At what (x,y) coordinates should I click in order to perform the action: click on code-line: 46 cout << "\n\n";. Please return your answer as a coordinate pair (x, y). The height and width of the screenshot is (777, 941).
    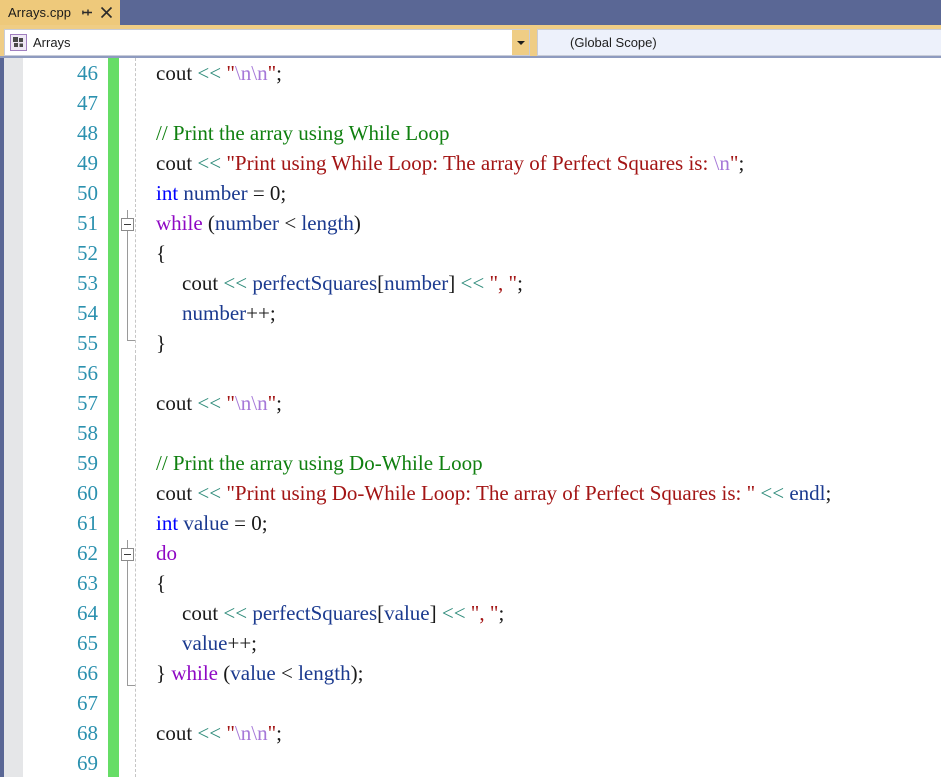
    Looking at the image, I should click on (470, 73).